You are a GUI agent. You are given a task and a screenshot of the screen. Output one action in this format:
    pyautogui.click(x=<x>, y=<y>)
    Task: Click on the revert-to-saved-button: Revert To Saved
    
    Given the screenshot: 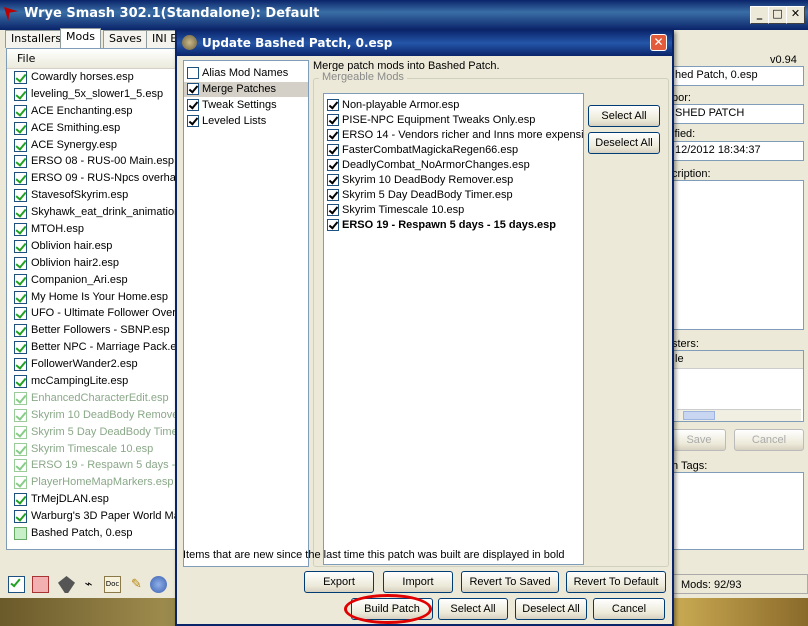 What is the action you would take?
    pyautogui.click(x=510, y=582)
    